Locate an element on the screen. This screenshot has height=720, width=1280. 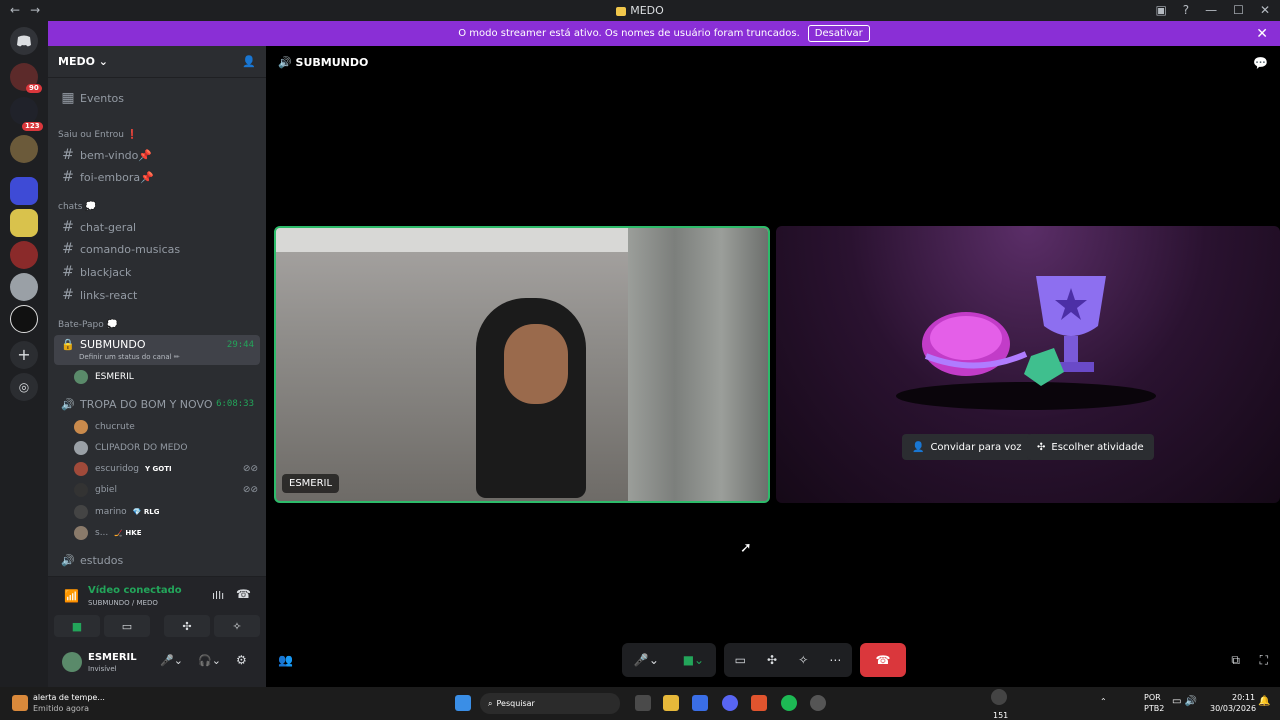
text-channel: # blackjack is located at coordinates (157, 272).